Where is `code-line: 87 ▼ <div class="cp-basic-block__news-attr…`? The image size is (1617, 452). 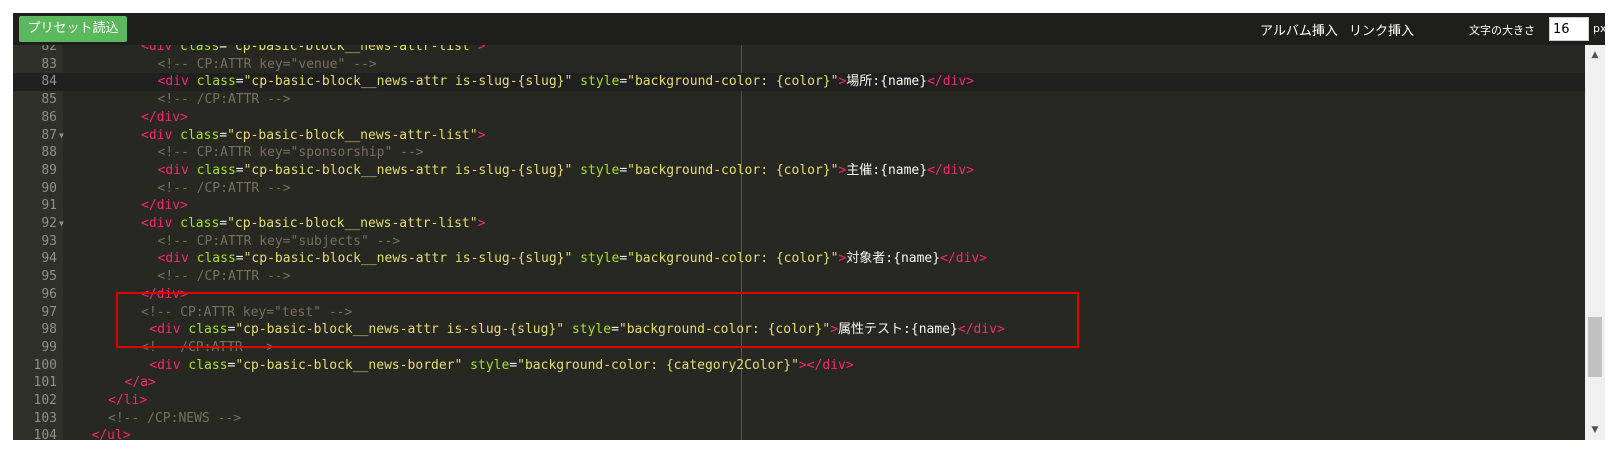
code-line: 87 ▼ <div class="cp-basic-block__news-attr… is located at coordinates (799, 136).